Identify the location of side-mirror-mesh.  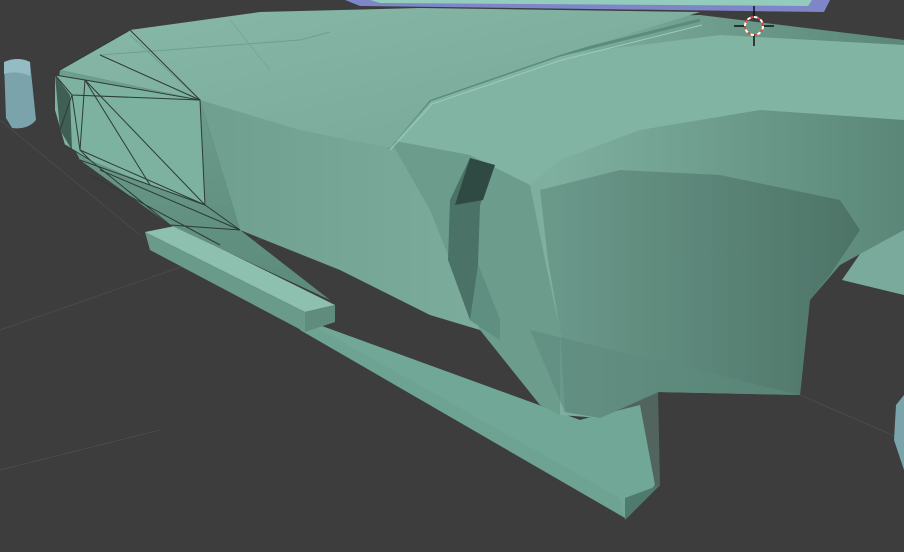
(20, 94).